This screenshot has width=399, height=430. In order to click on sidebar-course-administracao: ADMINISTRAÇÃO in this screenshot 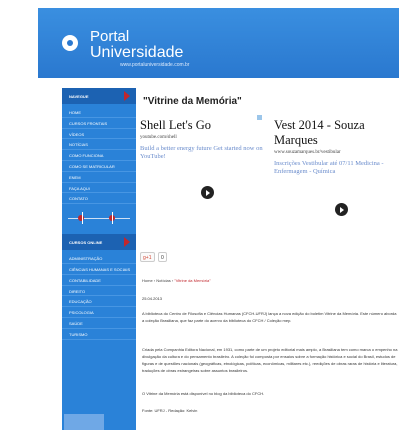, I will do `click(99, 258)`.